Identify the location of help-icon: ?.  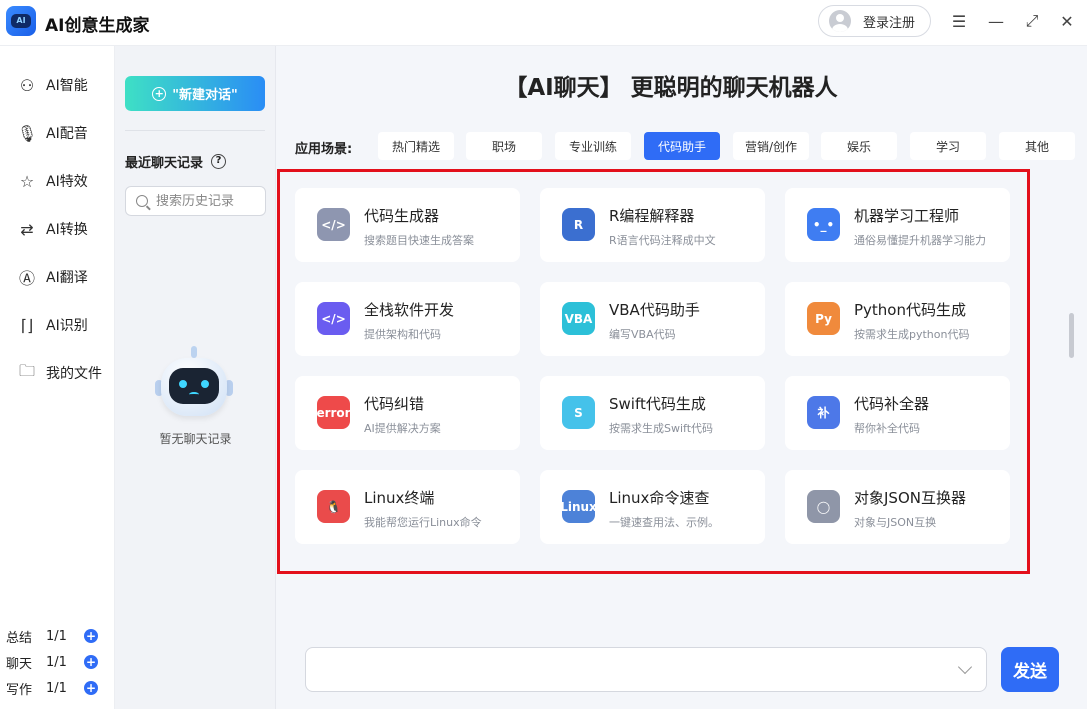
(219, 161).